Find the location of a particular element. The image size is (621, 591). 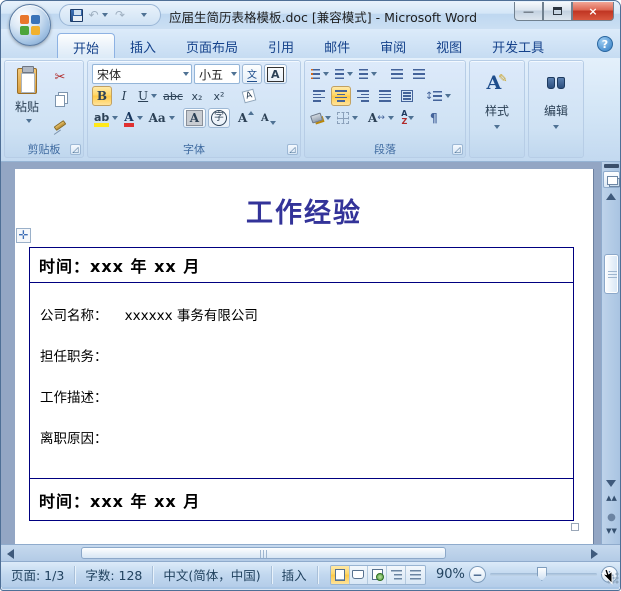

office-button is located at coordinates (30, 25).